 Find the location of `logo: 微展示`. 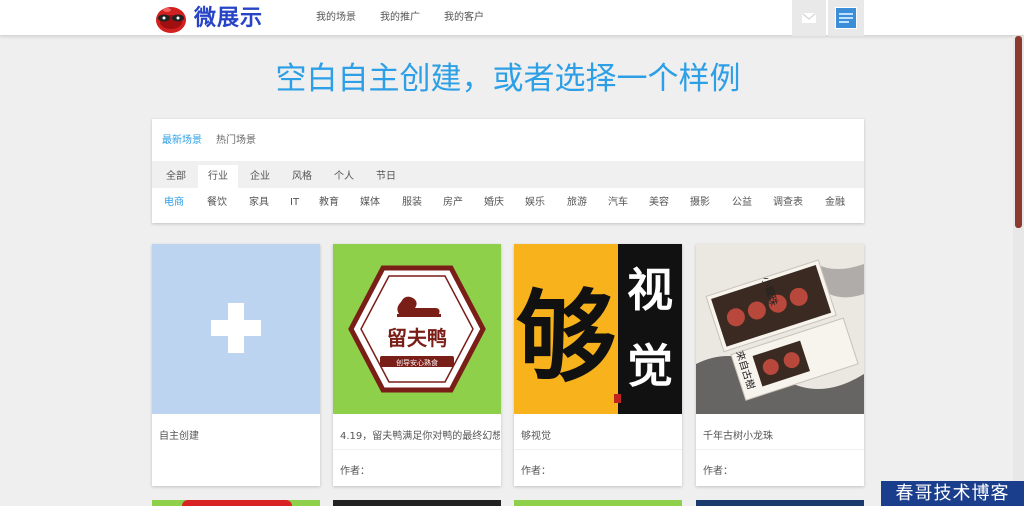

logo: 微展示 is located at coordinates (219, 19).